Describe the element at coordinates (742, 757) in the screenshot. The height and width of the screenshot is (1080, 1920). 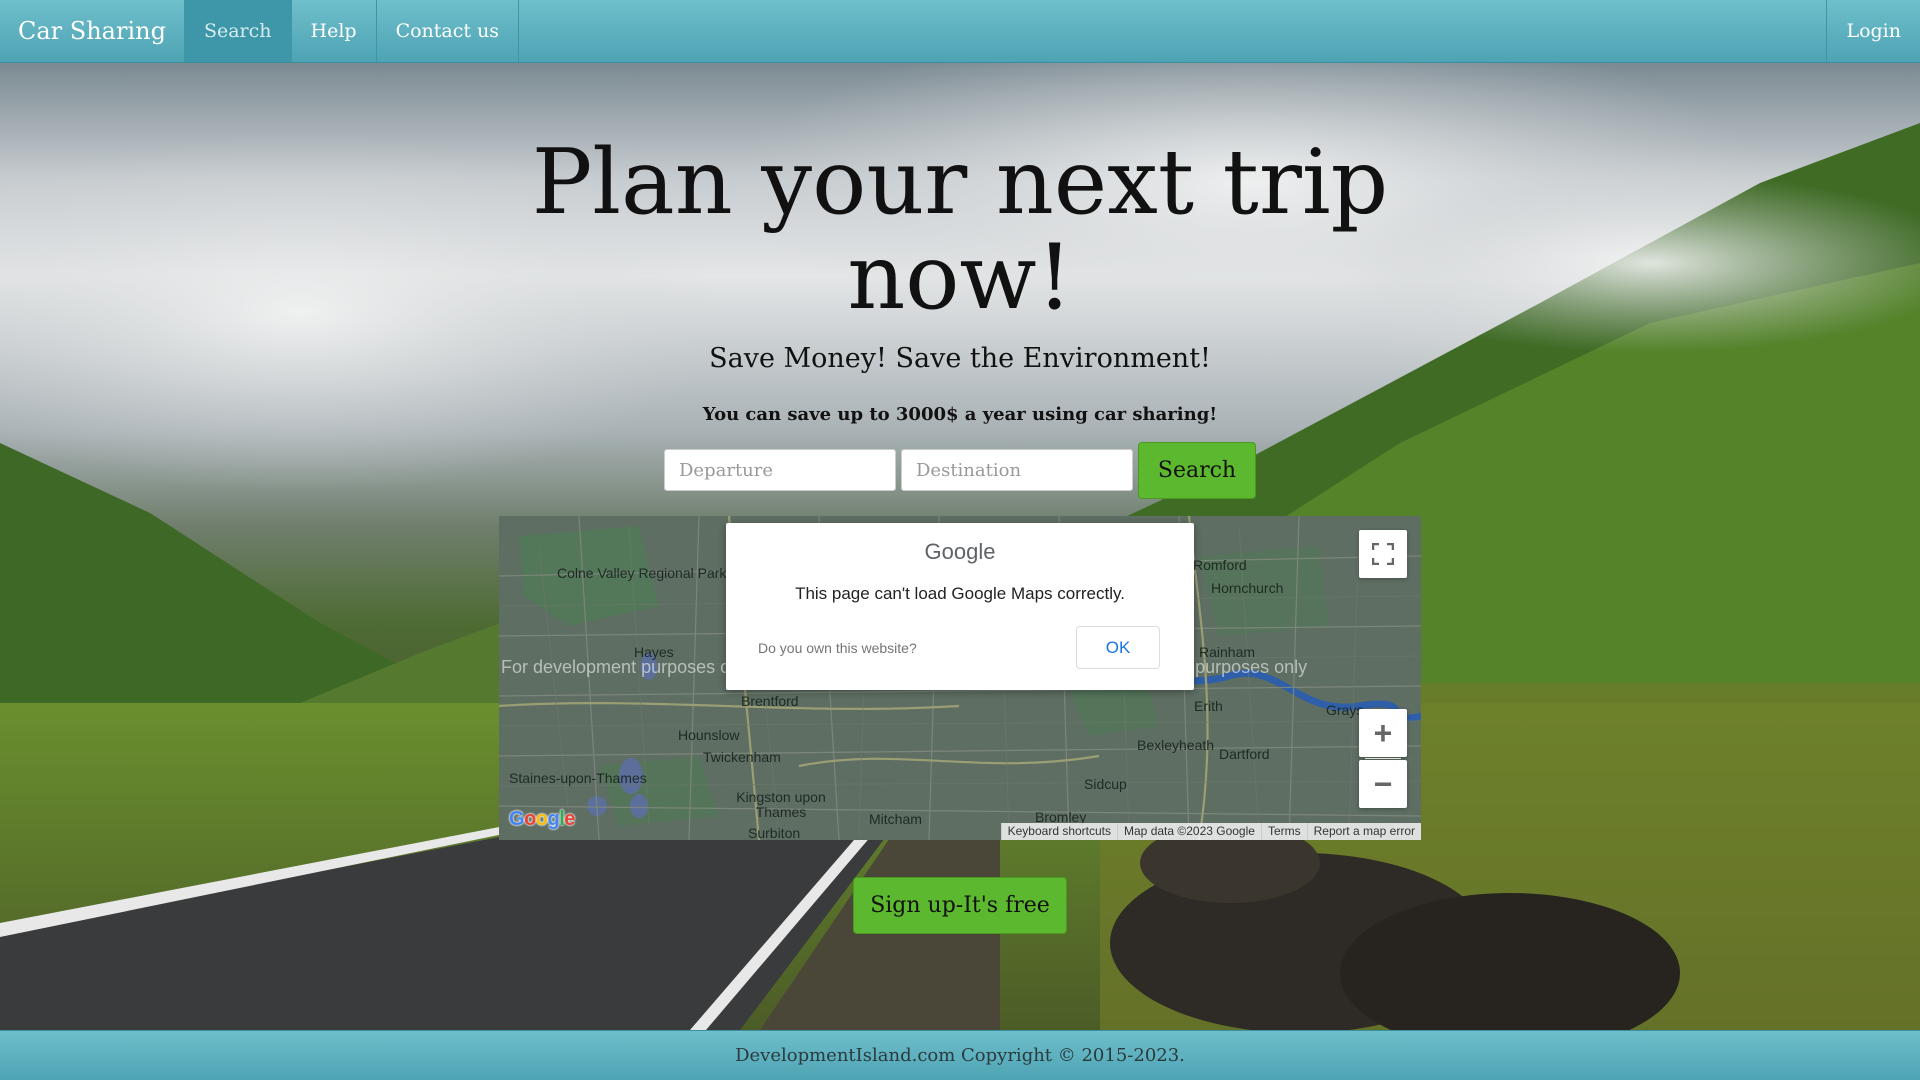
I see `map-place-label: Twickenham` at that location.